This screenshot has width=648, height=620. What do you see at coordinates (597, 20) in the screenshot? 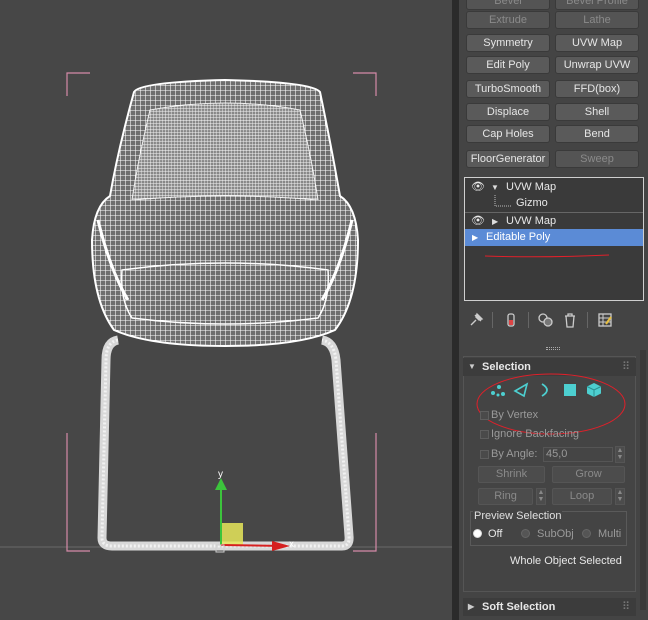
I see `modifier-button-lathe: Lathe` at bounding box center [597, 20].